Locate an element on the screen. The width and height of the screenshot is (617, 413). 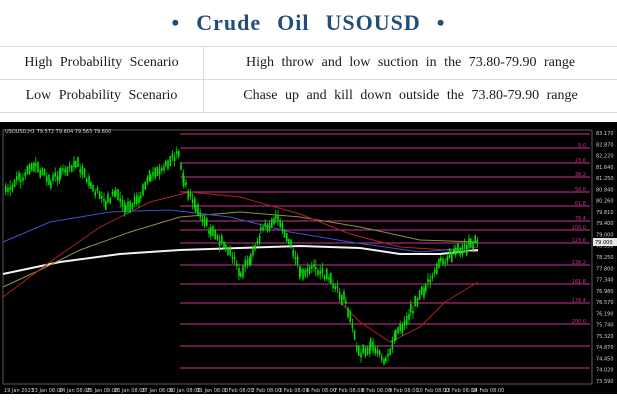
time-axis-label: 19 Jan 2023 is located at coordinates (19, 391).